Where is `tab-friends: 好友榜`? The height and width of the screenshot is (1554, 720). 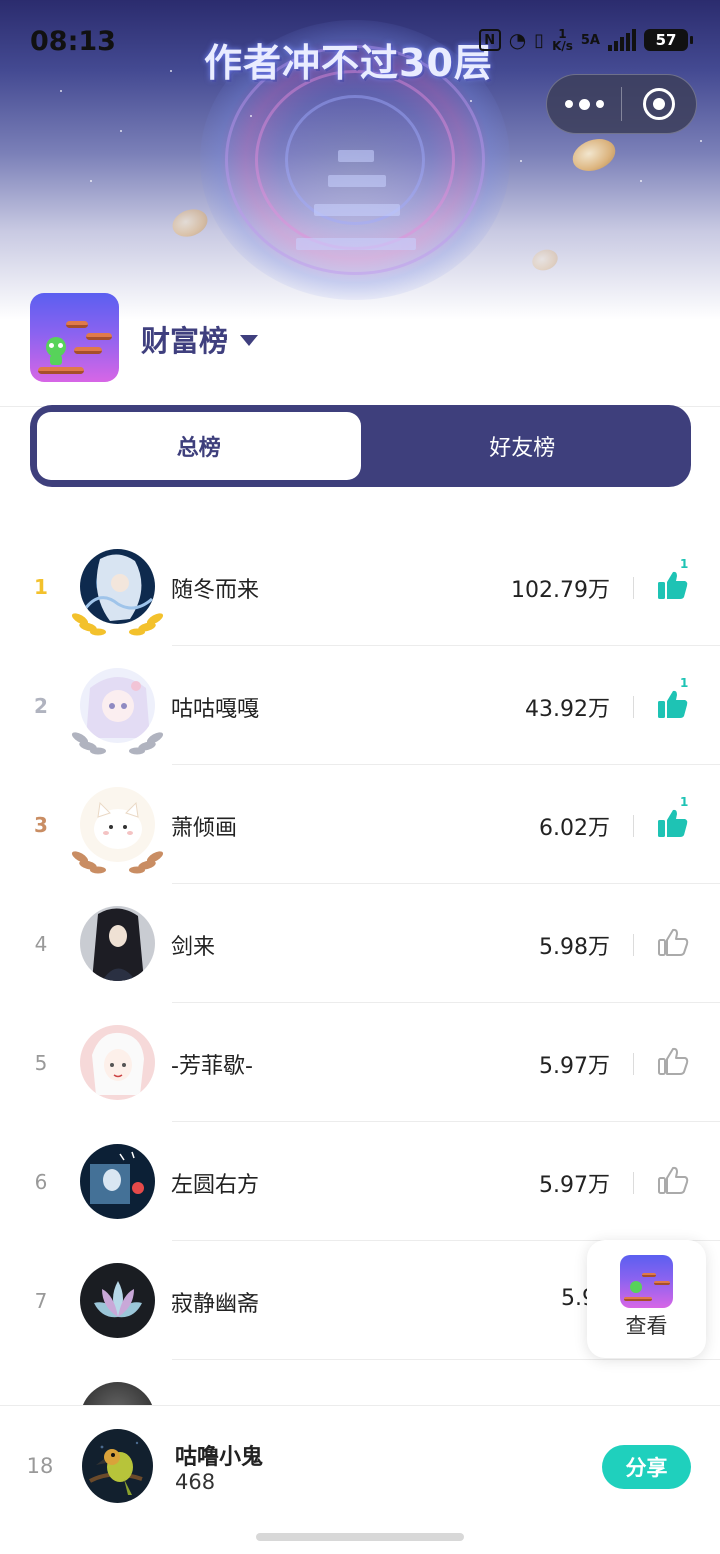 tab-friends: 好友榜 is located at coordinates (523, 446).